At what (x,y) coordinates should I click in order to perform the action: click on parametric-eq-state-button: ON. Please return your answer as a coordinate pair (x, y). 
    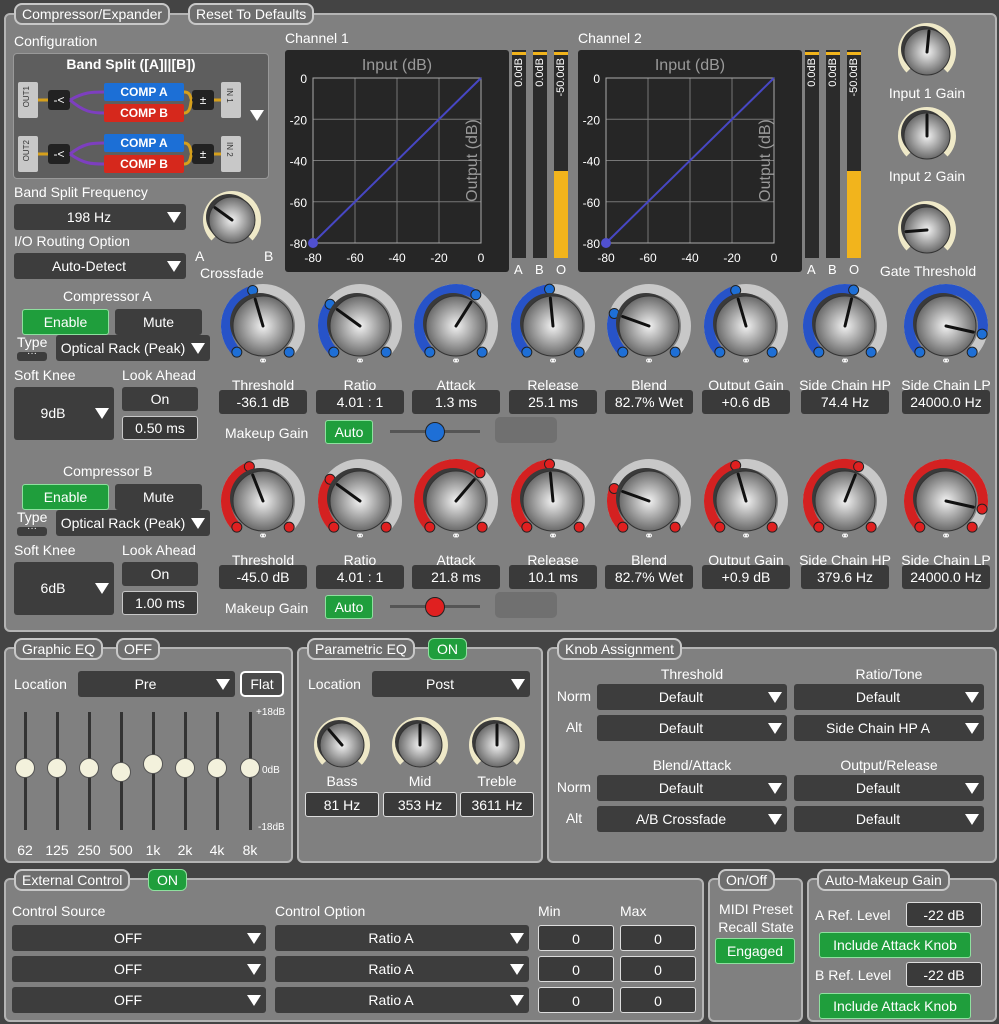
    Looking at the image, I should click on (447, 649).